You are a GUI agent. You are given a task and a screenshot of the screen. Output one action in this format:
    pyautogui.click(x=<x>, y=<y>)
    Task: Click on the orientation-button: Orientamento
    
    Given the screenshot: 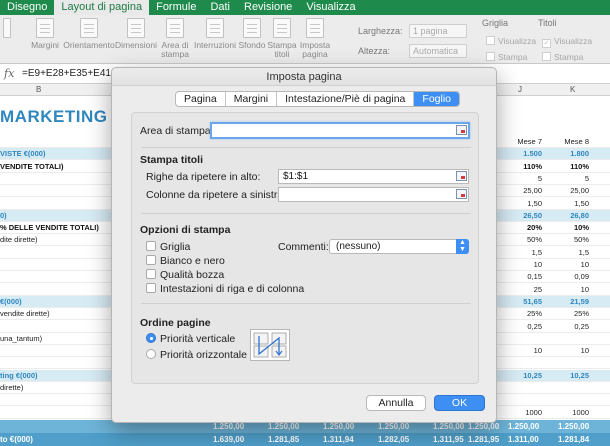 What is the action you would take?
    pyautogui.click(x=89, y=34)
    